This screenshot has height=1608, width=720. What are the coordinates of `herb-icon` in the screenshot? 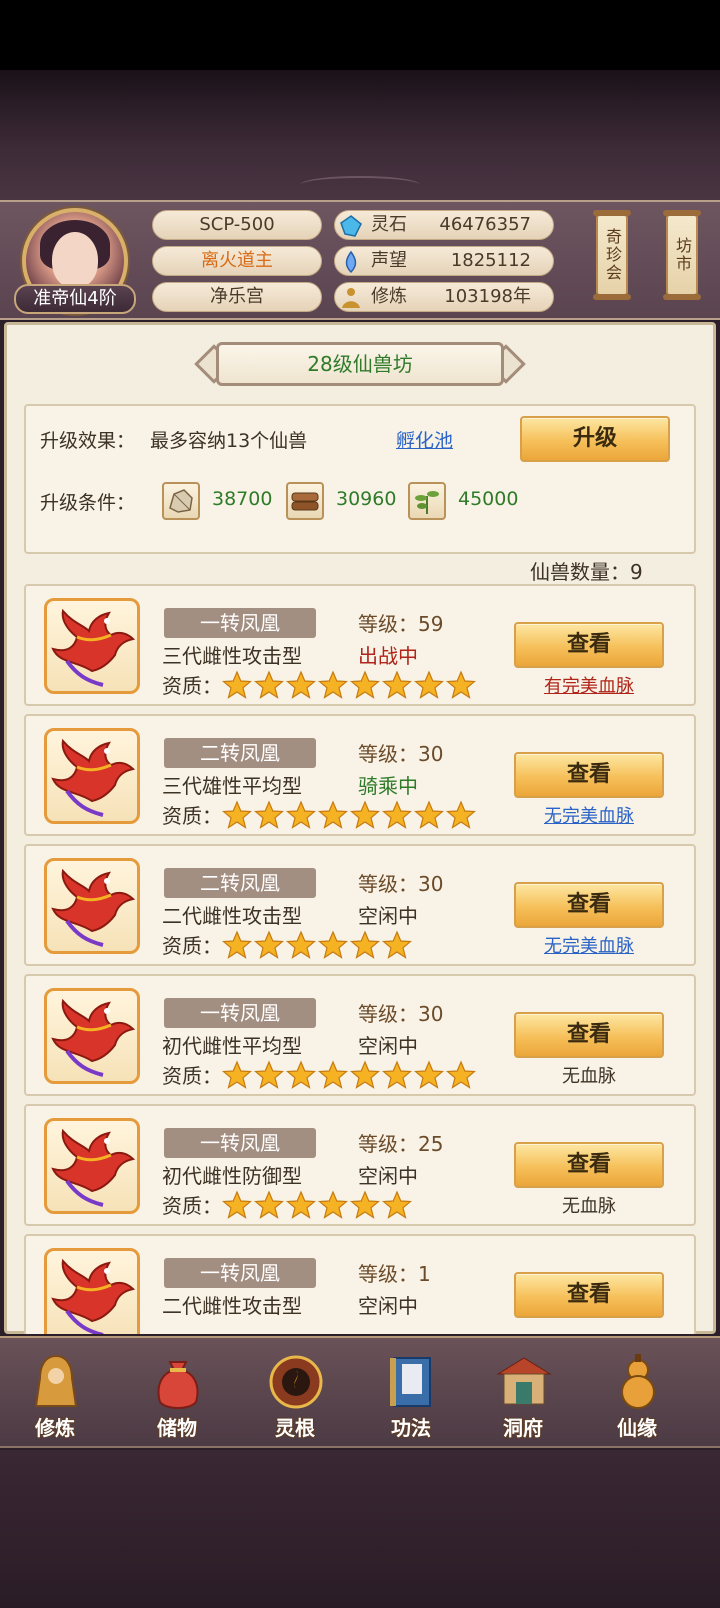 It's located at (427, 501).